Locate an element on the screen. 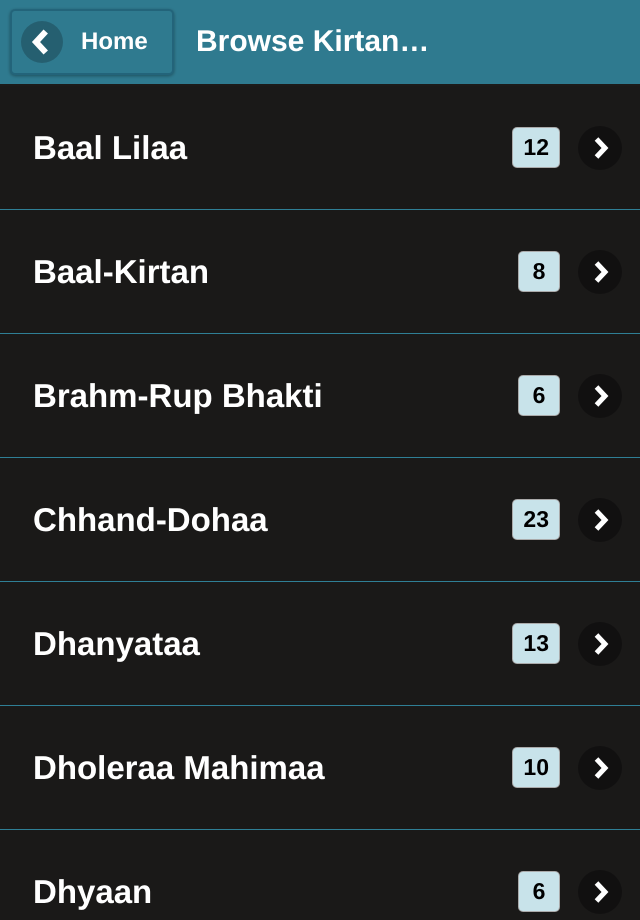 The width and height of the screenshot is (640, 920). chevron-left-icon is located at coordinates (42, 42).